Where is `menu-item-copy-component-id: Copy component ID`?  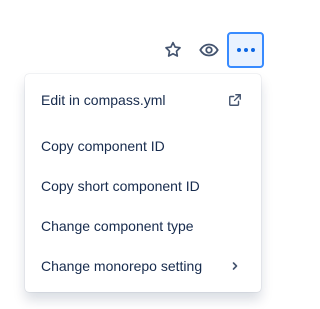
menu-item-copy-component-id: Copy component ID is located at coordinates (143, 146).